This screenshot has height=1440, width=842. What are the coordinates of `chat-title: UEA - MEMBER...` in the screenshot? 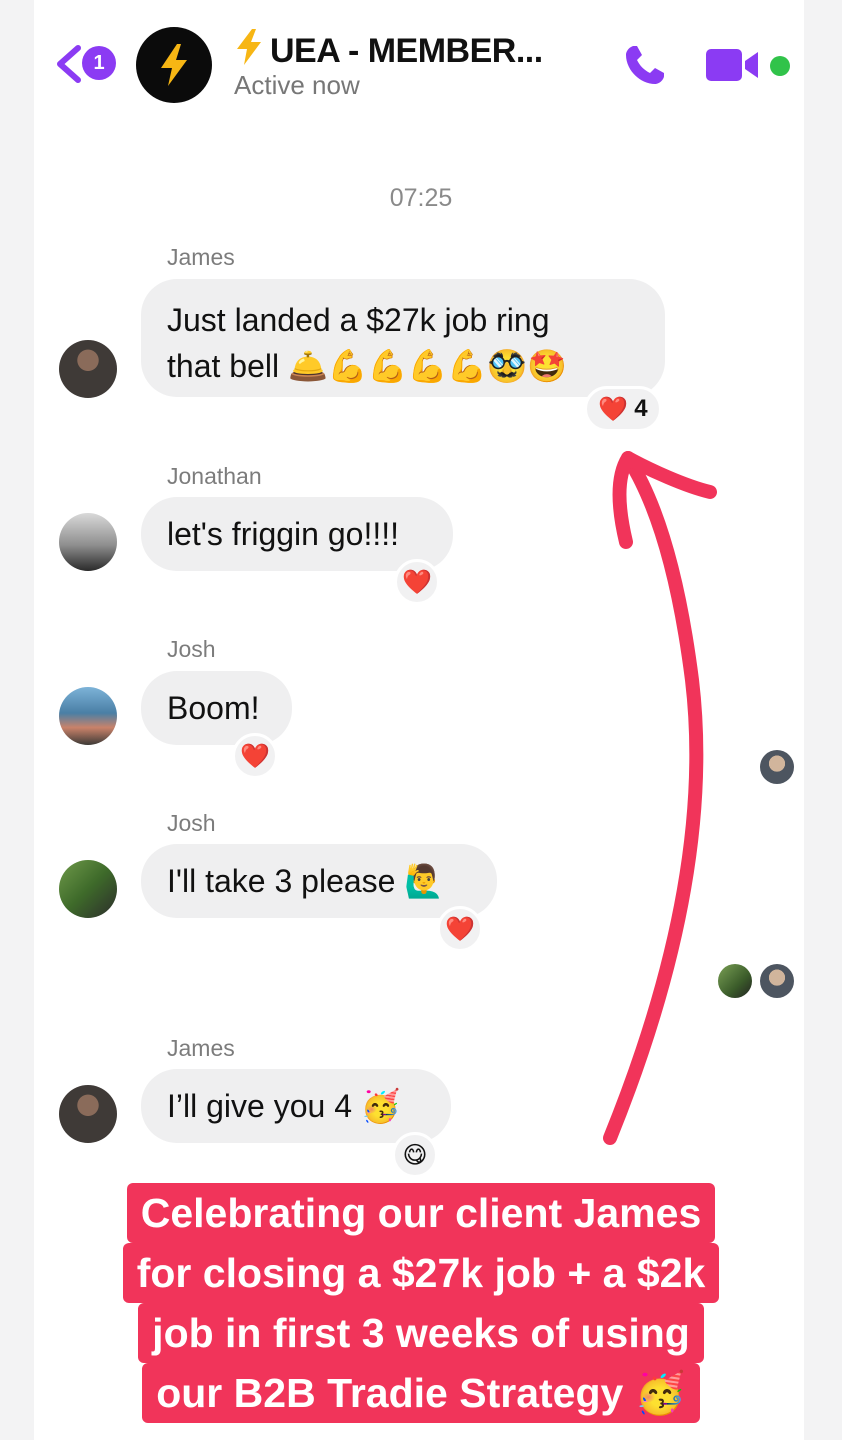 It's located at (388, 49).